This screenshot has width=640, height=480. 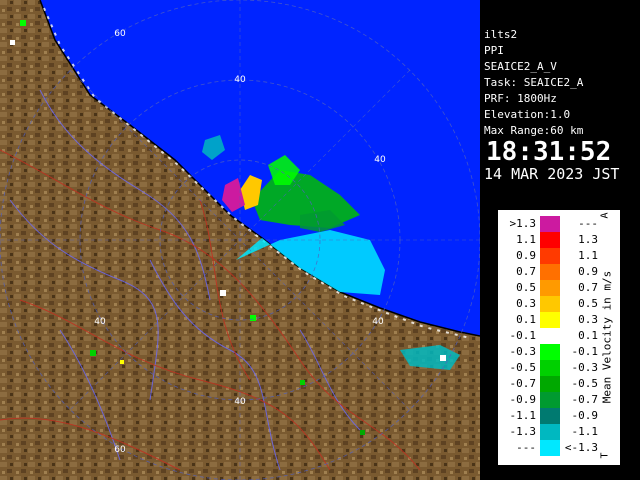 What do you see at coordinates (523, 223) in the screenshot?
I see `legend-low-value: >1.3` at bounding box center [523, 223].